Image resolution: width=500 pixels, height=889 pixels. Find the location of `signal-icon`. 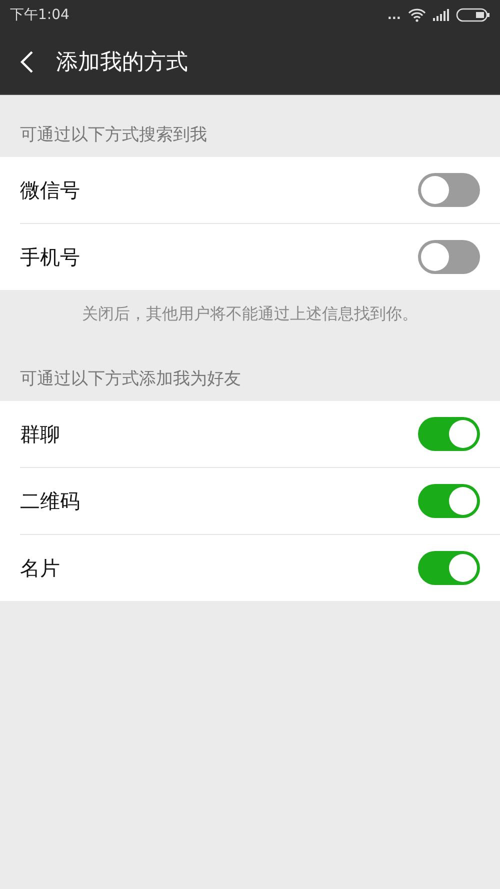

signal-icon is located at coordinates (441, 15).